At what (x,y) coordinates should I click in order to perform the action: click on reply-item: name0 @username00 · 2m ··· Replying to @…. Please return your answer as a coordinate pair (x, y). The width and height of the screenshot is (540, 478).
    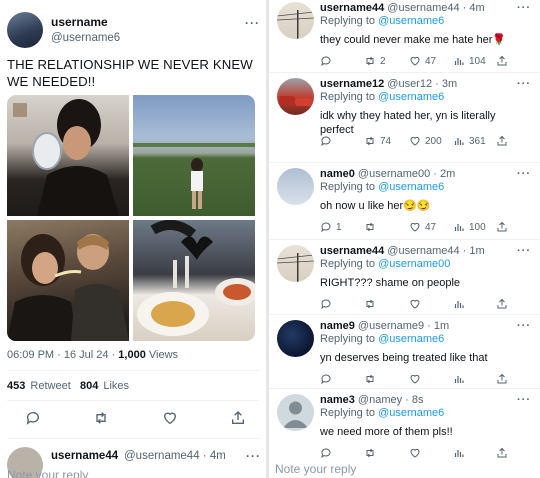
    Looking at the image, I should click on (404, 204).